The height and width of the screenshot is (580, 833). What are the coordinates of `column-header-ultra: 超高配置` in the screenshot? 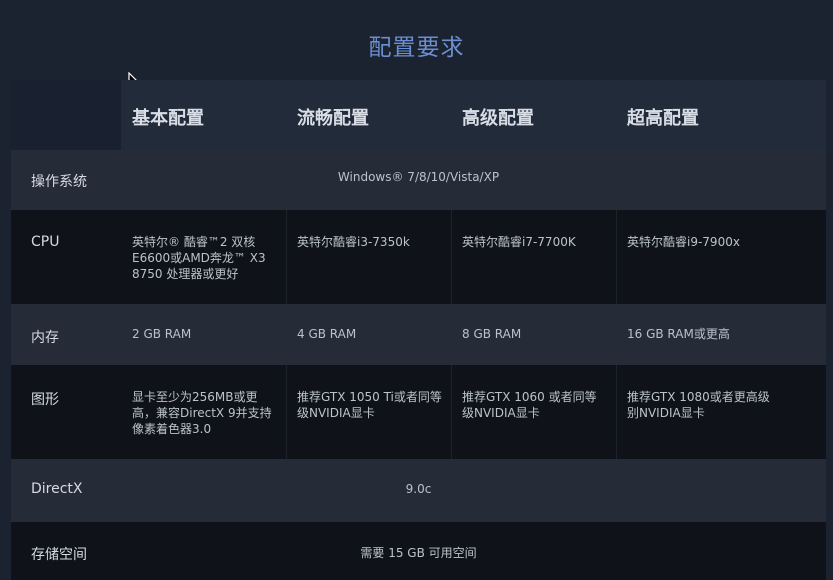 It's located at (663, 117).